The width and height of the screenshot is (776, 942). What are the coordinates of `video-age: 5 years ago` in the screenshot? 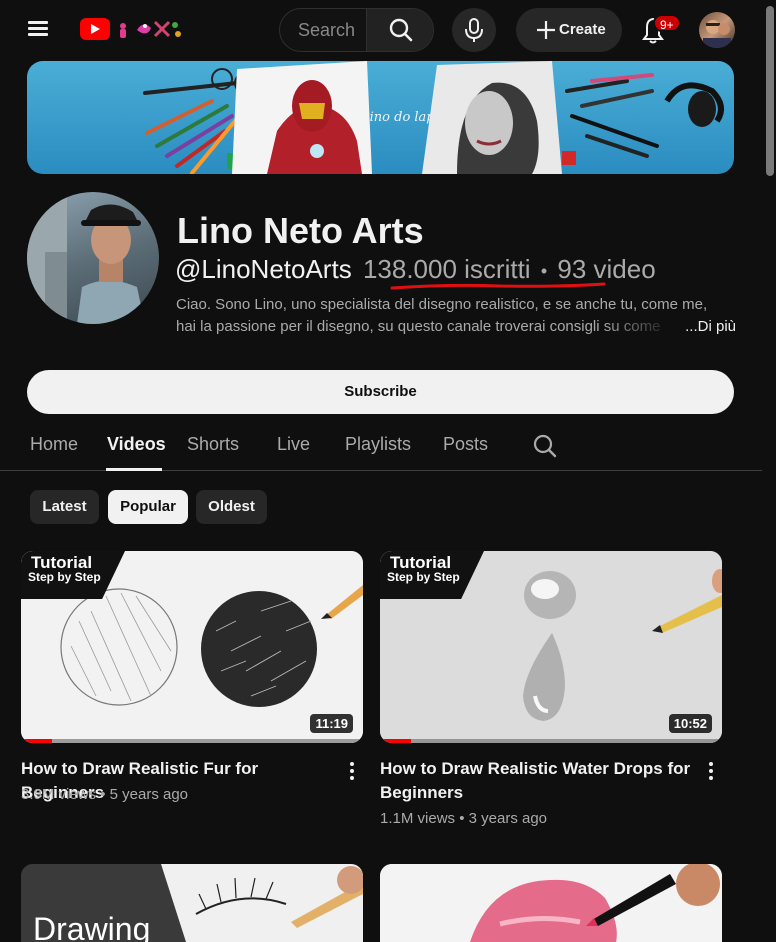 It's located at (149, 794).